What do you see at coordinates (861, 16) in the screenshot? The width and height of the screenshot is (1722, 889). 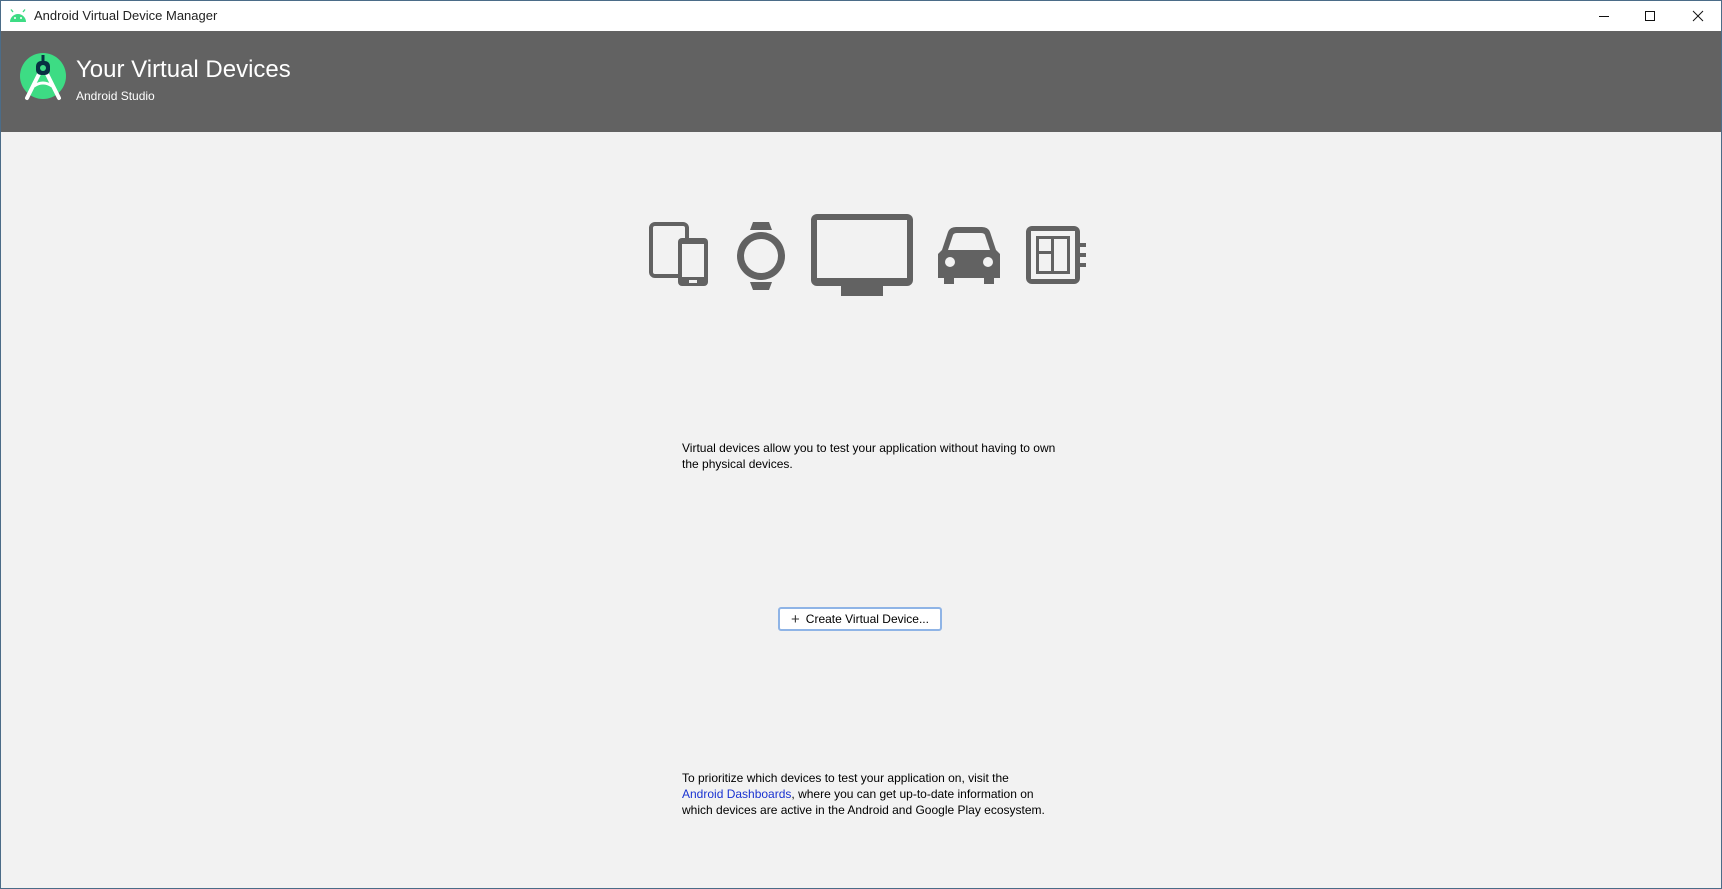 I see `title-bar: Android Virtual Device Manager` at bounding box center [861, 16].